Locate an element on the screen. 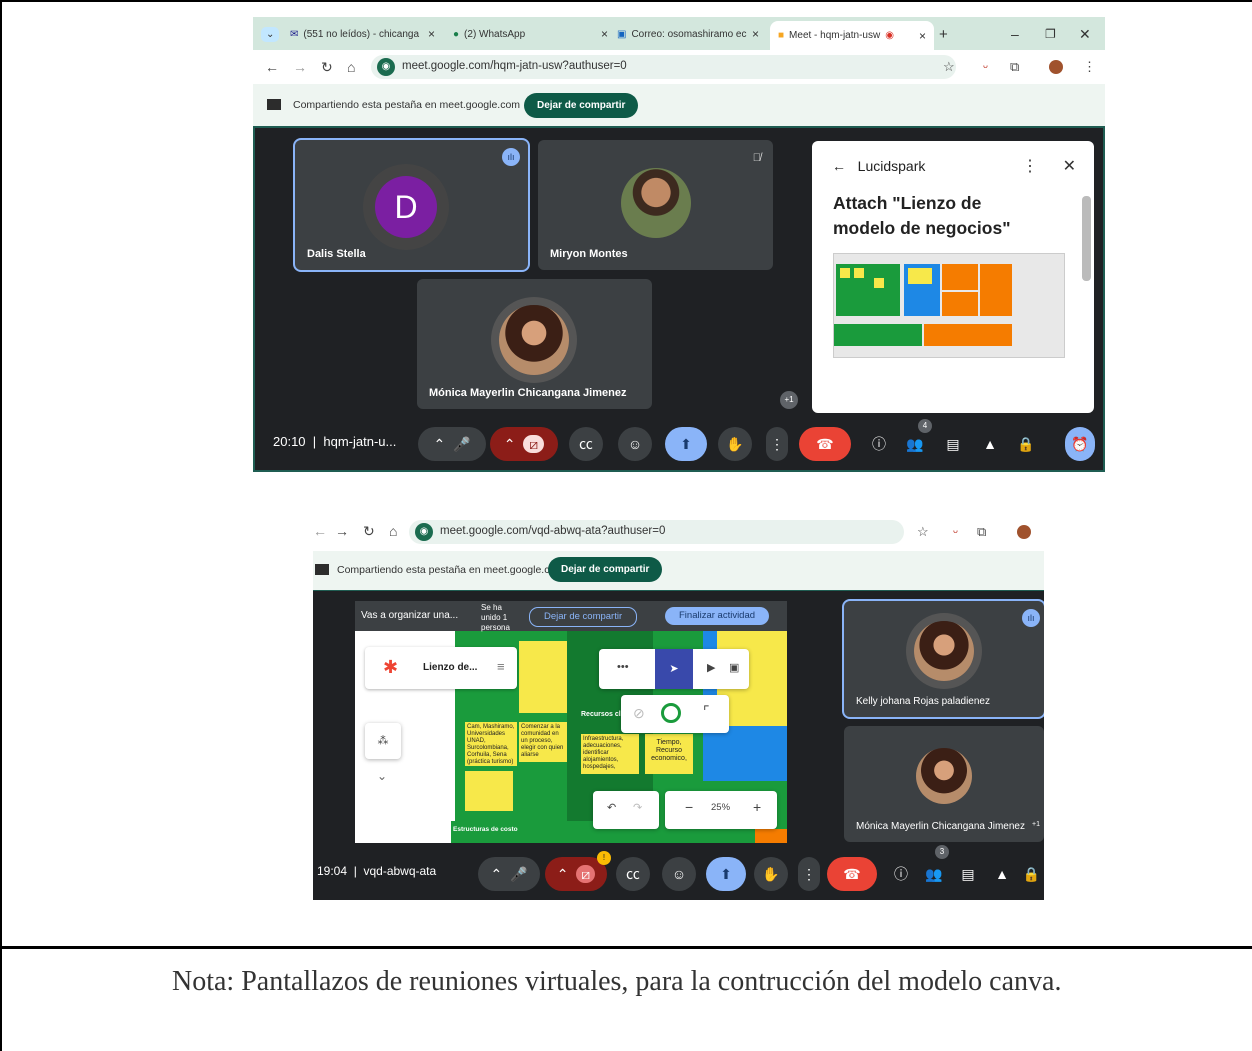 The height and width of the screenshot is (1051, 1252). camera-off-button: ⌃ ⧄ is located at coordinates (524, 444).